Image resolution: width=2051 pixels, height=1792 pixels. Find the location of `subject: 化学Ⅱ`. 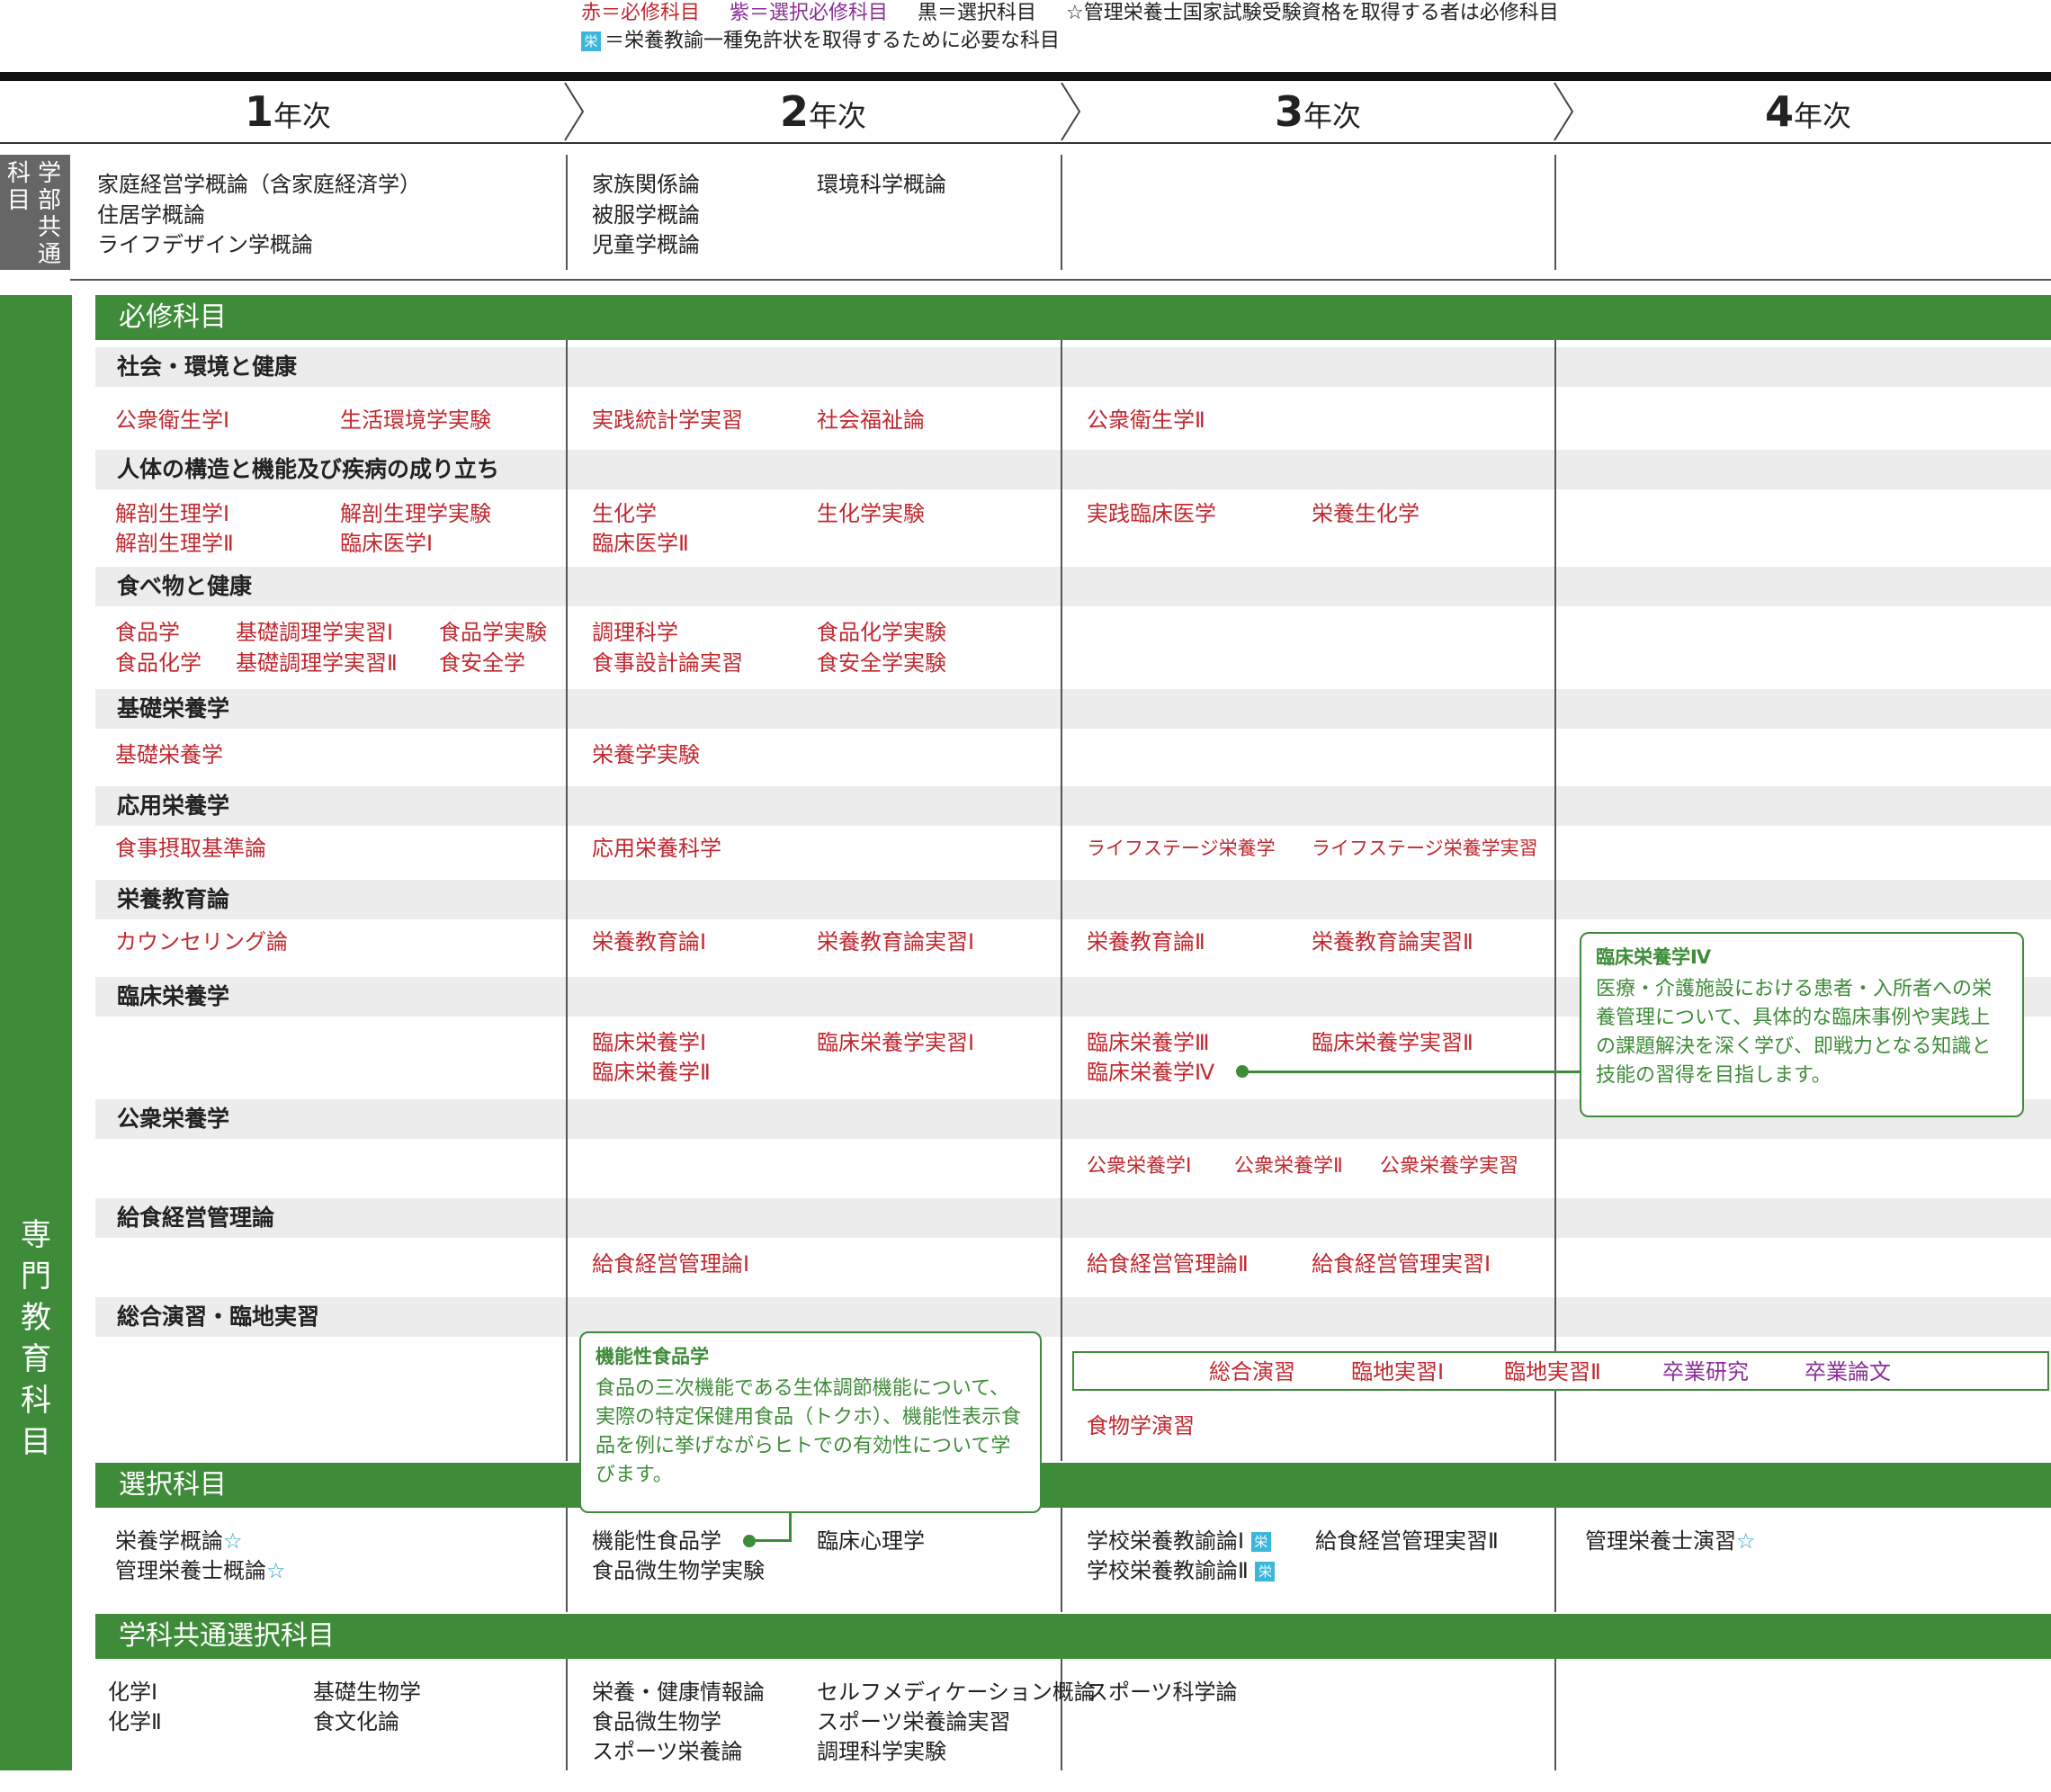

subject: 化学Ⅱ is located at coordinates (135, 1721).